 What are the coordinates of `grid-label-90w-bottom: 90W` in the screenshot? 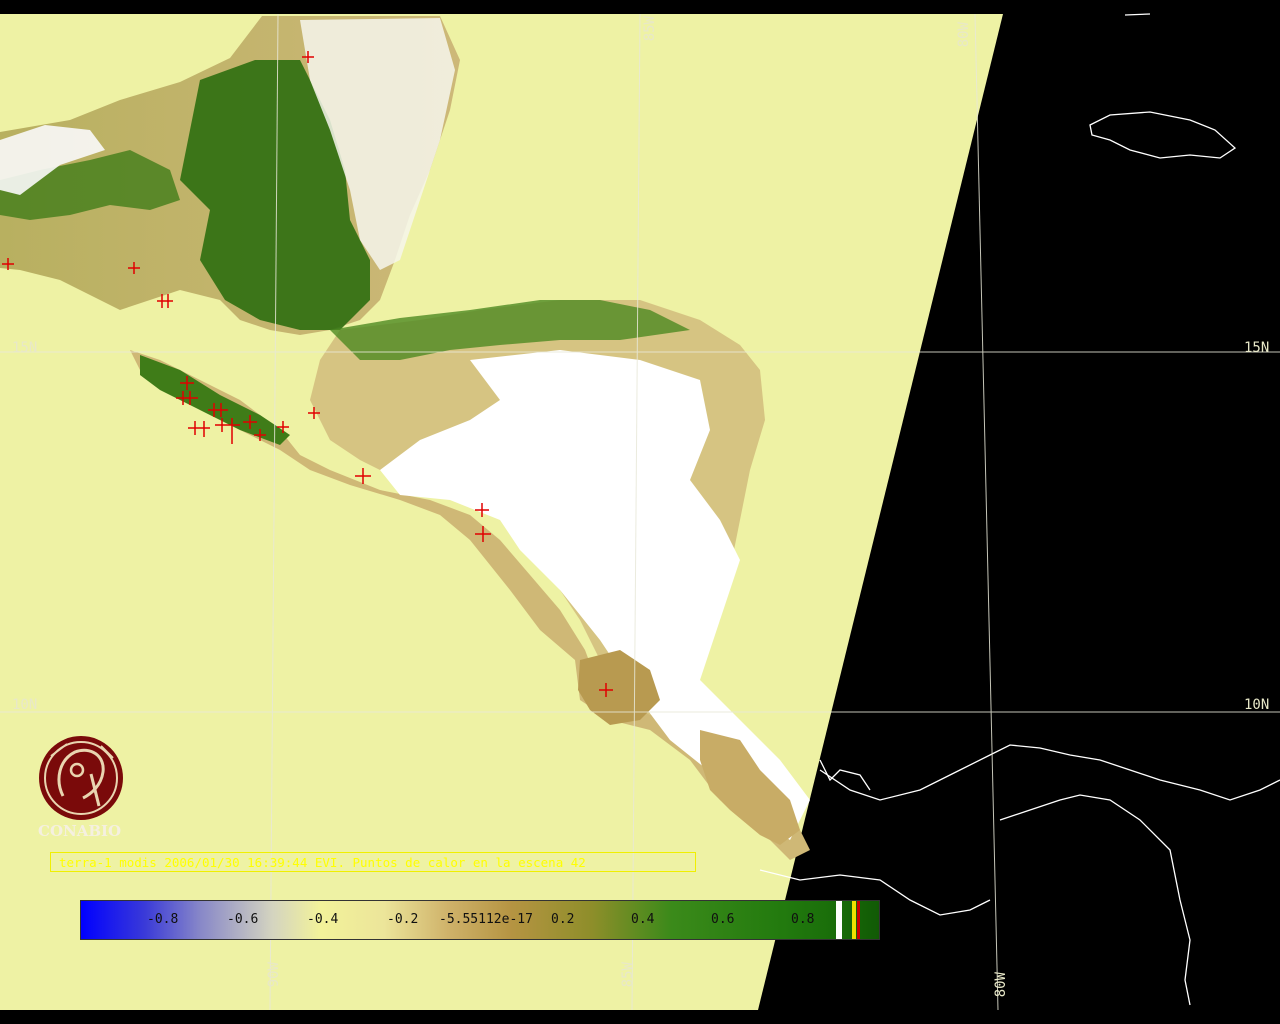 It's located at (274, 975).